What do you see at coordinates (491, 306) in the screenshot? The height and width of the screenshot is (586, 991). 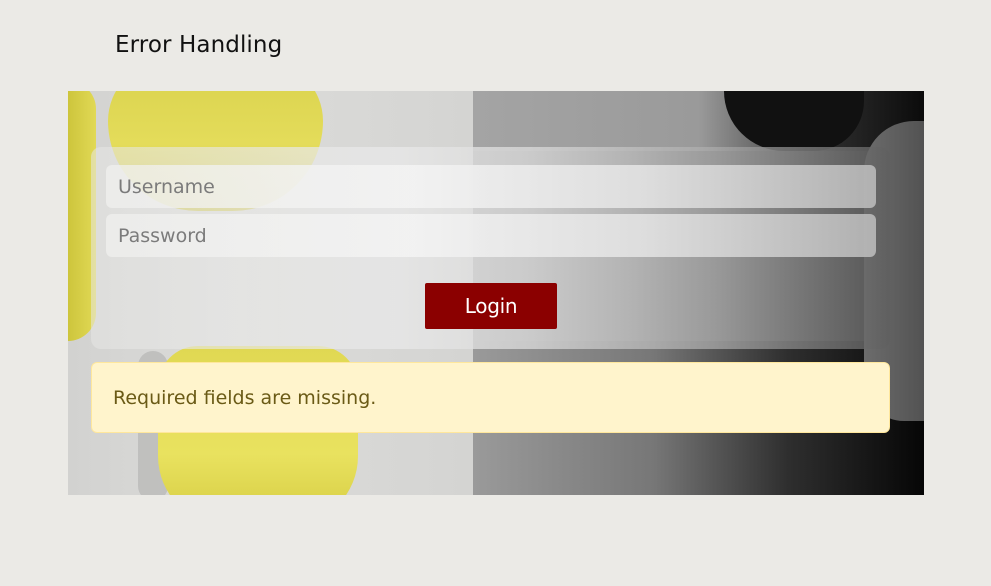 I see `login-button: Login` at bounding box center [491, 306].